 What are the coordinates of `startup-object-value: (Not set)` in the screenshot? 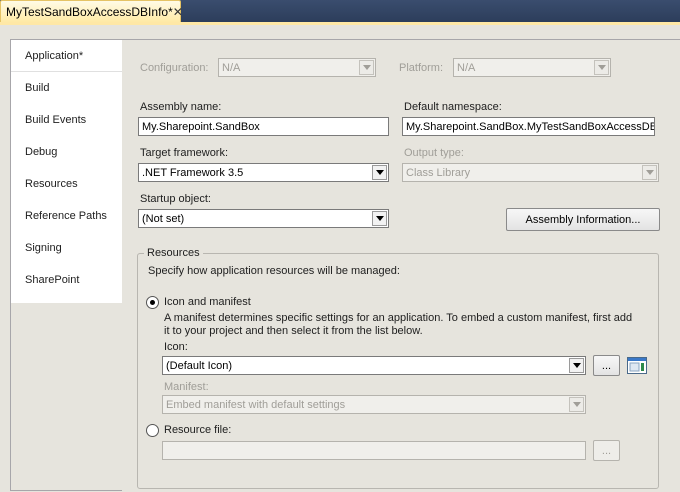 It's located at (163, 218).